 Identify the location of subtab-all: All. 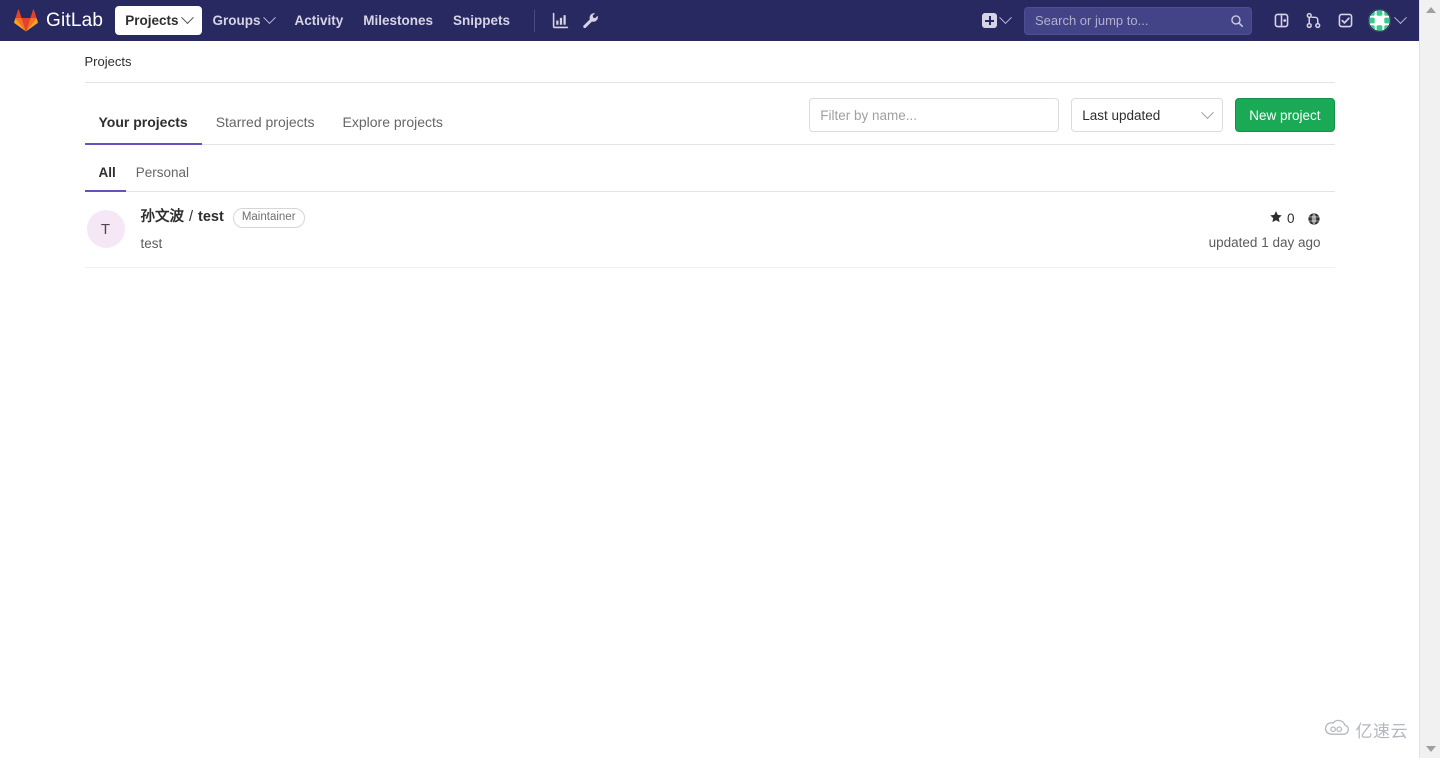
(105, 178).